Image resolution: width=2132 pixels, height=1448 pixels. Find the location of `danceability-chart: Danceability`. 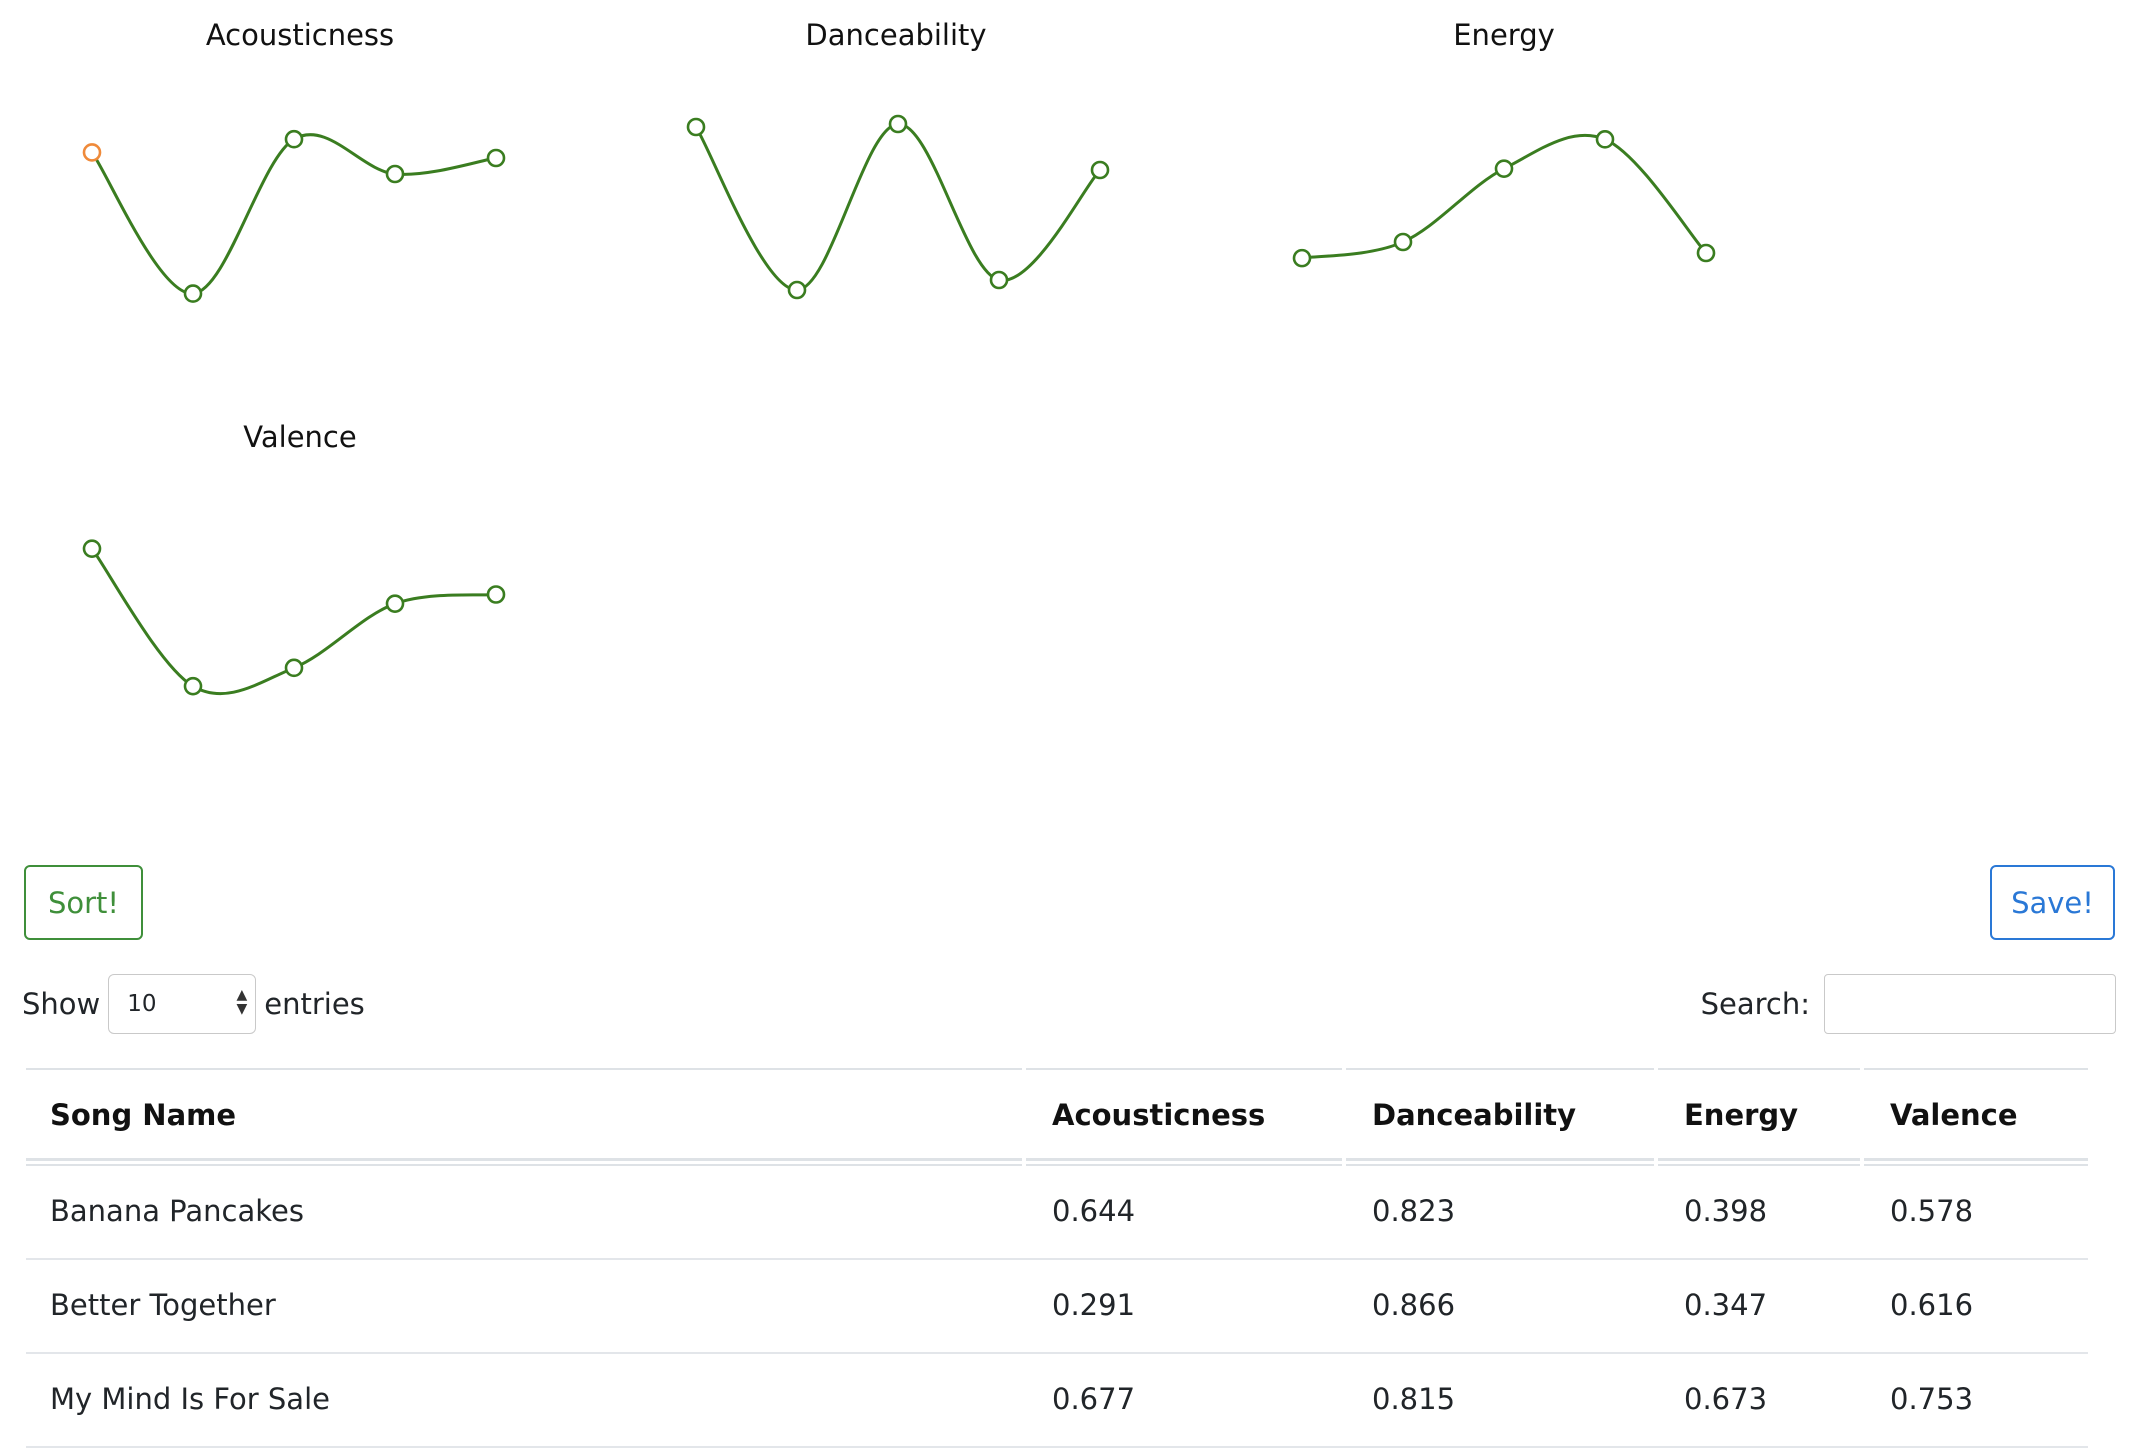

danceability-chart: Danceability is located at coordinates (896, 190).